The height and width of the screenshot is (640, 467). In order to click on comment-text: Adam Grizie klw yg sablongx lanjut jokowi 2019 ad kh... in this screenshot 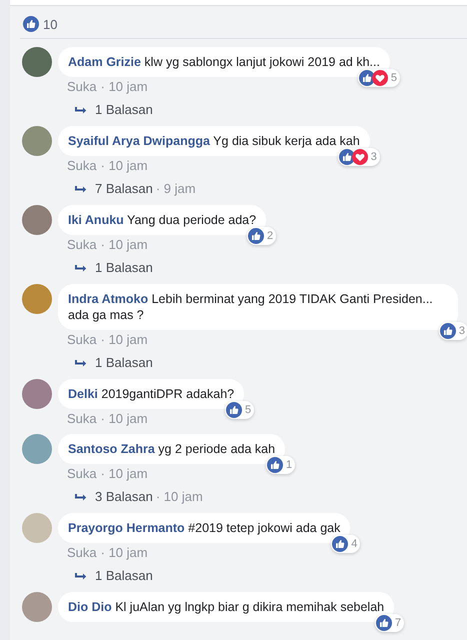, I will do `click(224, 62)`.